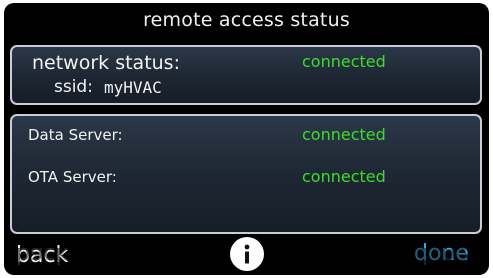 The height and width of the screenshot is (278, 493). What do you see at coordinates (441, 254) in the screenshot?
I see `done-button-reflection: done` at bounding box center [441, 254].